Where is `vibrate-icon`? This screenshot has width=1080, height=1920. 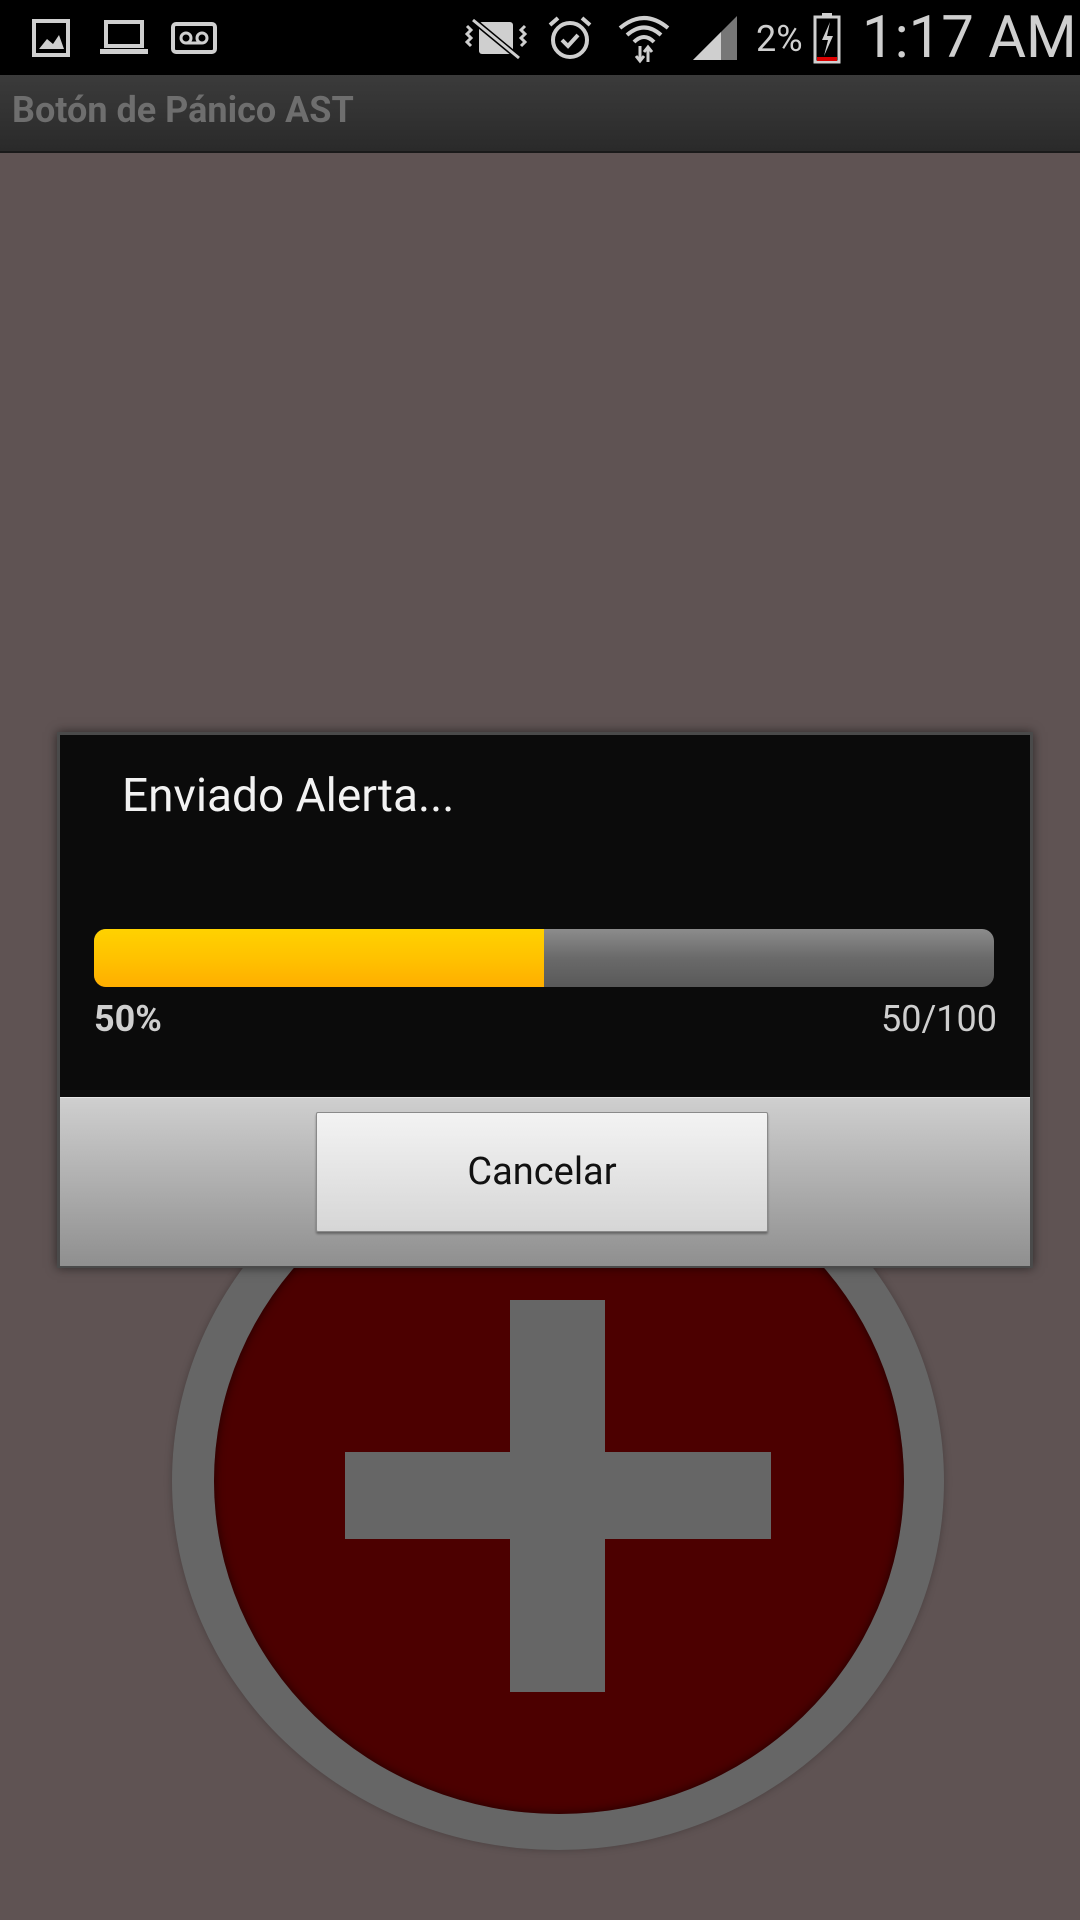 vibrate-icon is located at coordinates (496, 38).